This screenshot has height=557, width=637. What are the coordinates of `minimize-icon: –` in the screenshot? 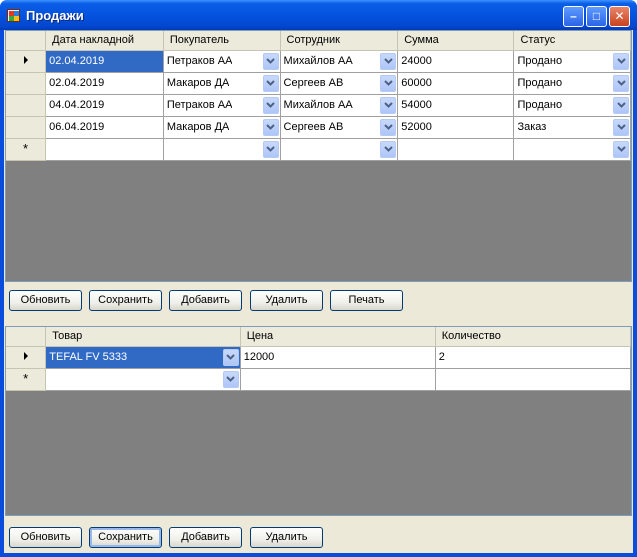 It's located at (573, 16).